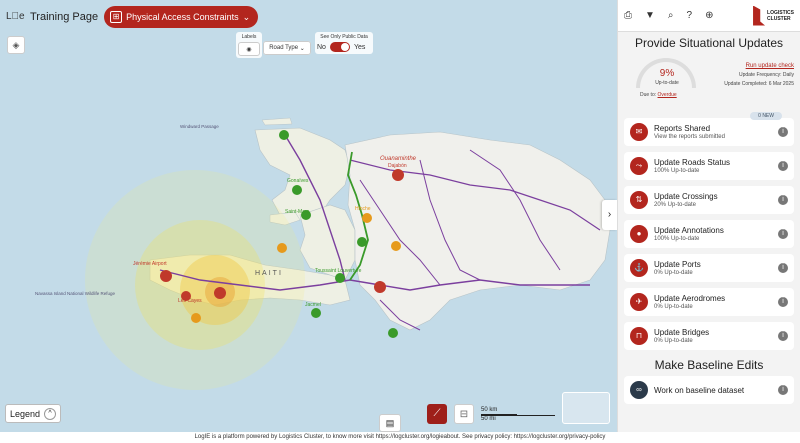  Describe the element at coordinates (15, 16) in the screenshot. I see `logie-logo-icon: L⃝e` at that location.